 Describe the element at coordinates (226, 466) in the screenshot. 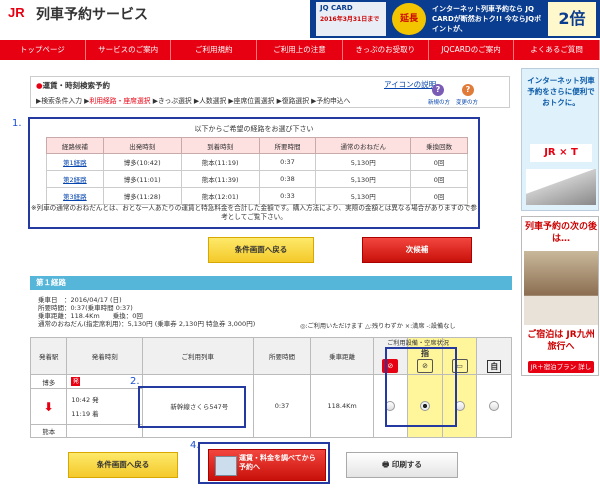

I see `magnifier-icon` at that location.